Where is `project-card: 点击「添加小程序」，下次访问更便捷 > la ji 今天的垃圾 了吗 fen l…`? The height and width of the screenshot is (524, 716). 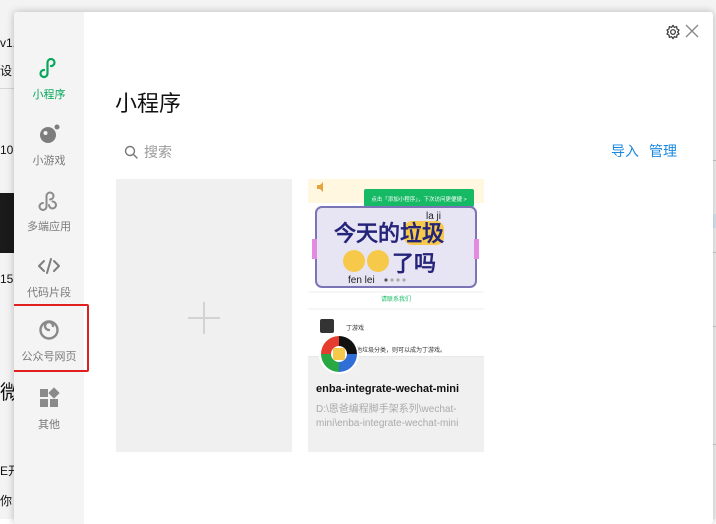
project-card: 点击「添加小程序」，下次访问更便捷 > la ji 今天的垃圾 了吗 fen l… is located at coordinates (396, 315).